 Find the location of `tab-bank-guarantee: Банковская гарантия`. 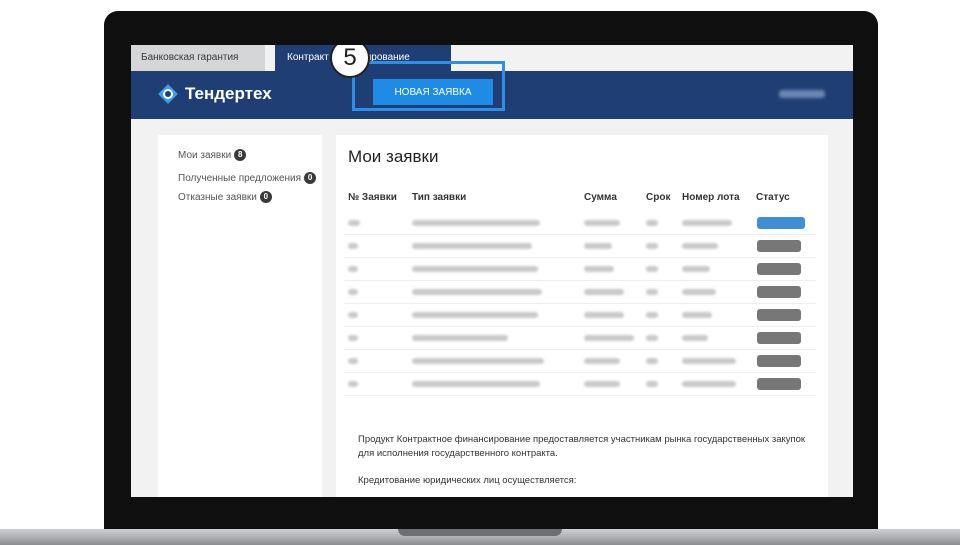

tab-bank-guarantee: Банковская гарантия is located at coordinates (198, 58).